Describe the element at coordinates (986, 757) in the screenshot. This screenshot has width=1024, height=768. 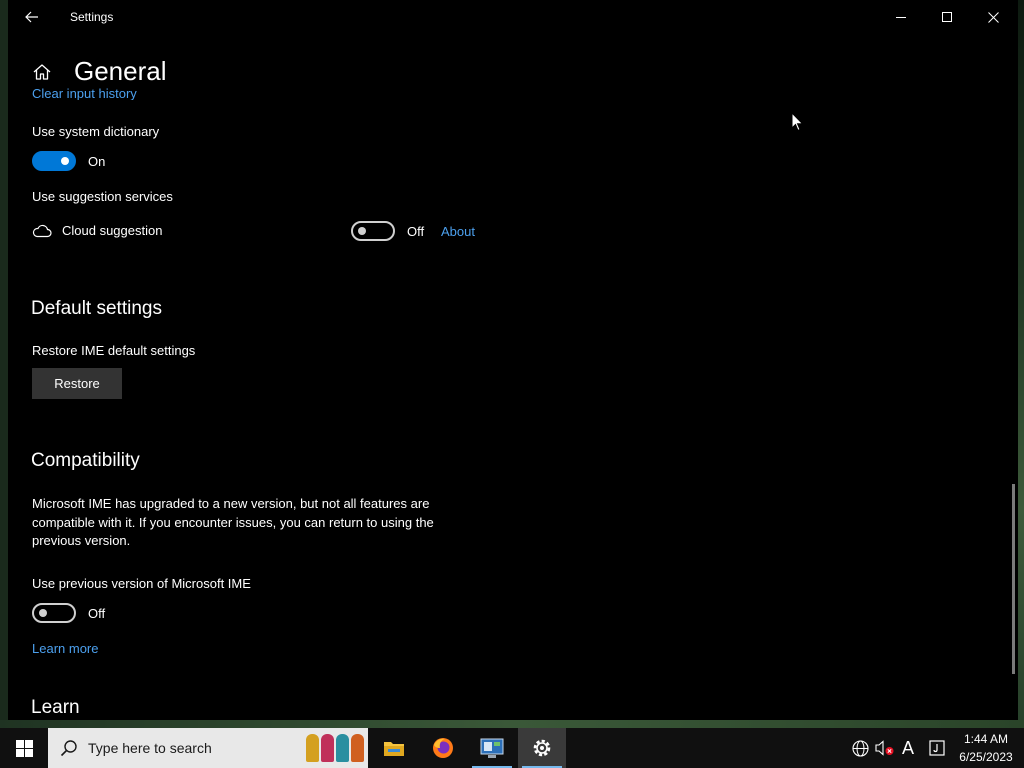
I see `clock-date: 6/25/2023` at that location.